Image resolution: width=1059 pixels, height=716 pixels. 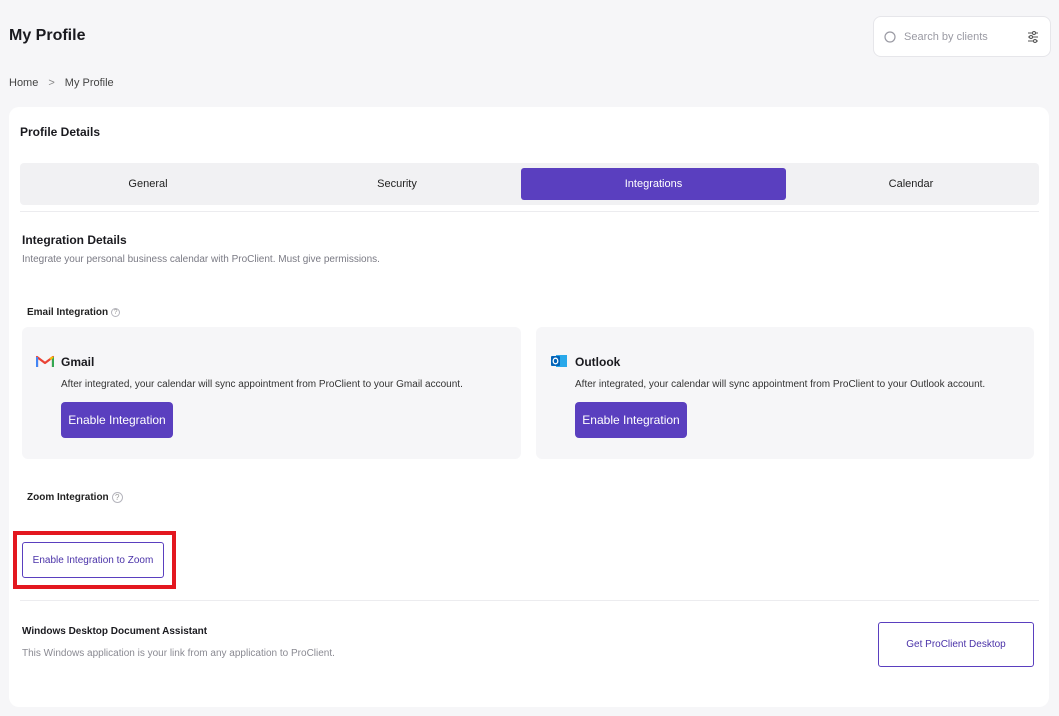 I want to click on integration-details-title: Integration Details, so click(x=74, y=240).